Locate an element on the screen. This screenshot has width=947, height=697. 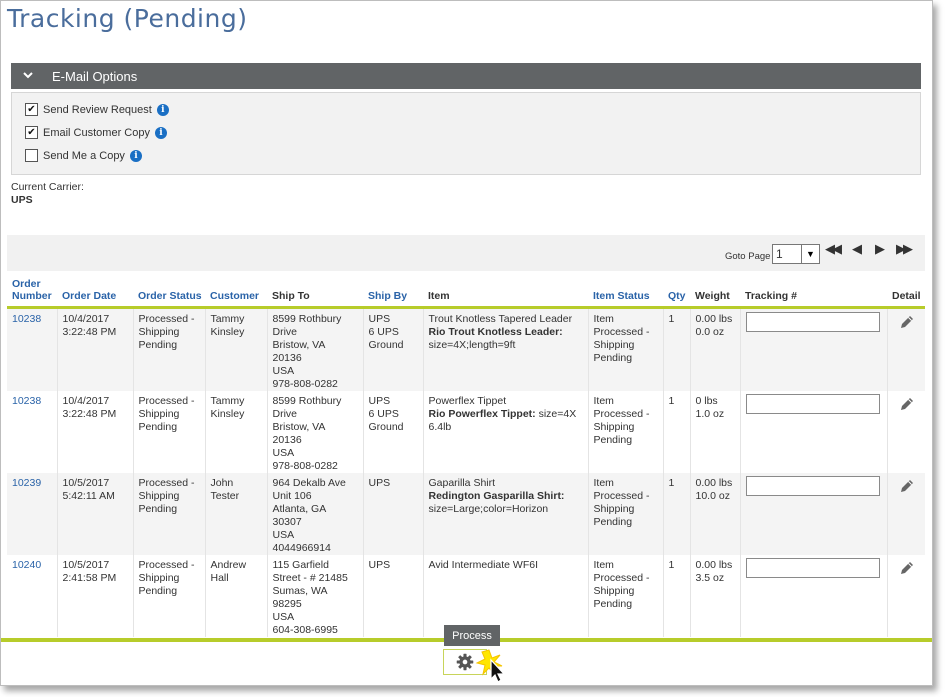
order-number-link: 10240 is located at coordinates (26, 565).